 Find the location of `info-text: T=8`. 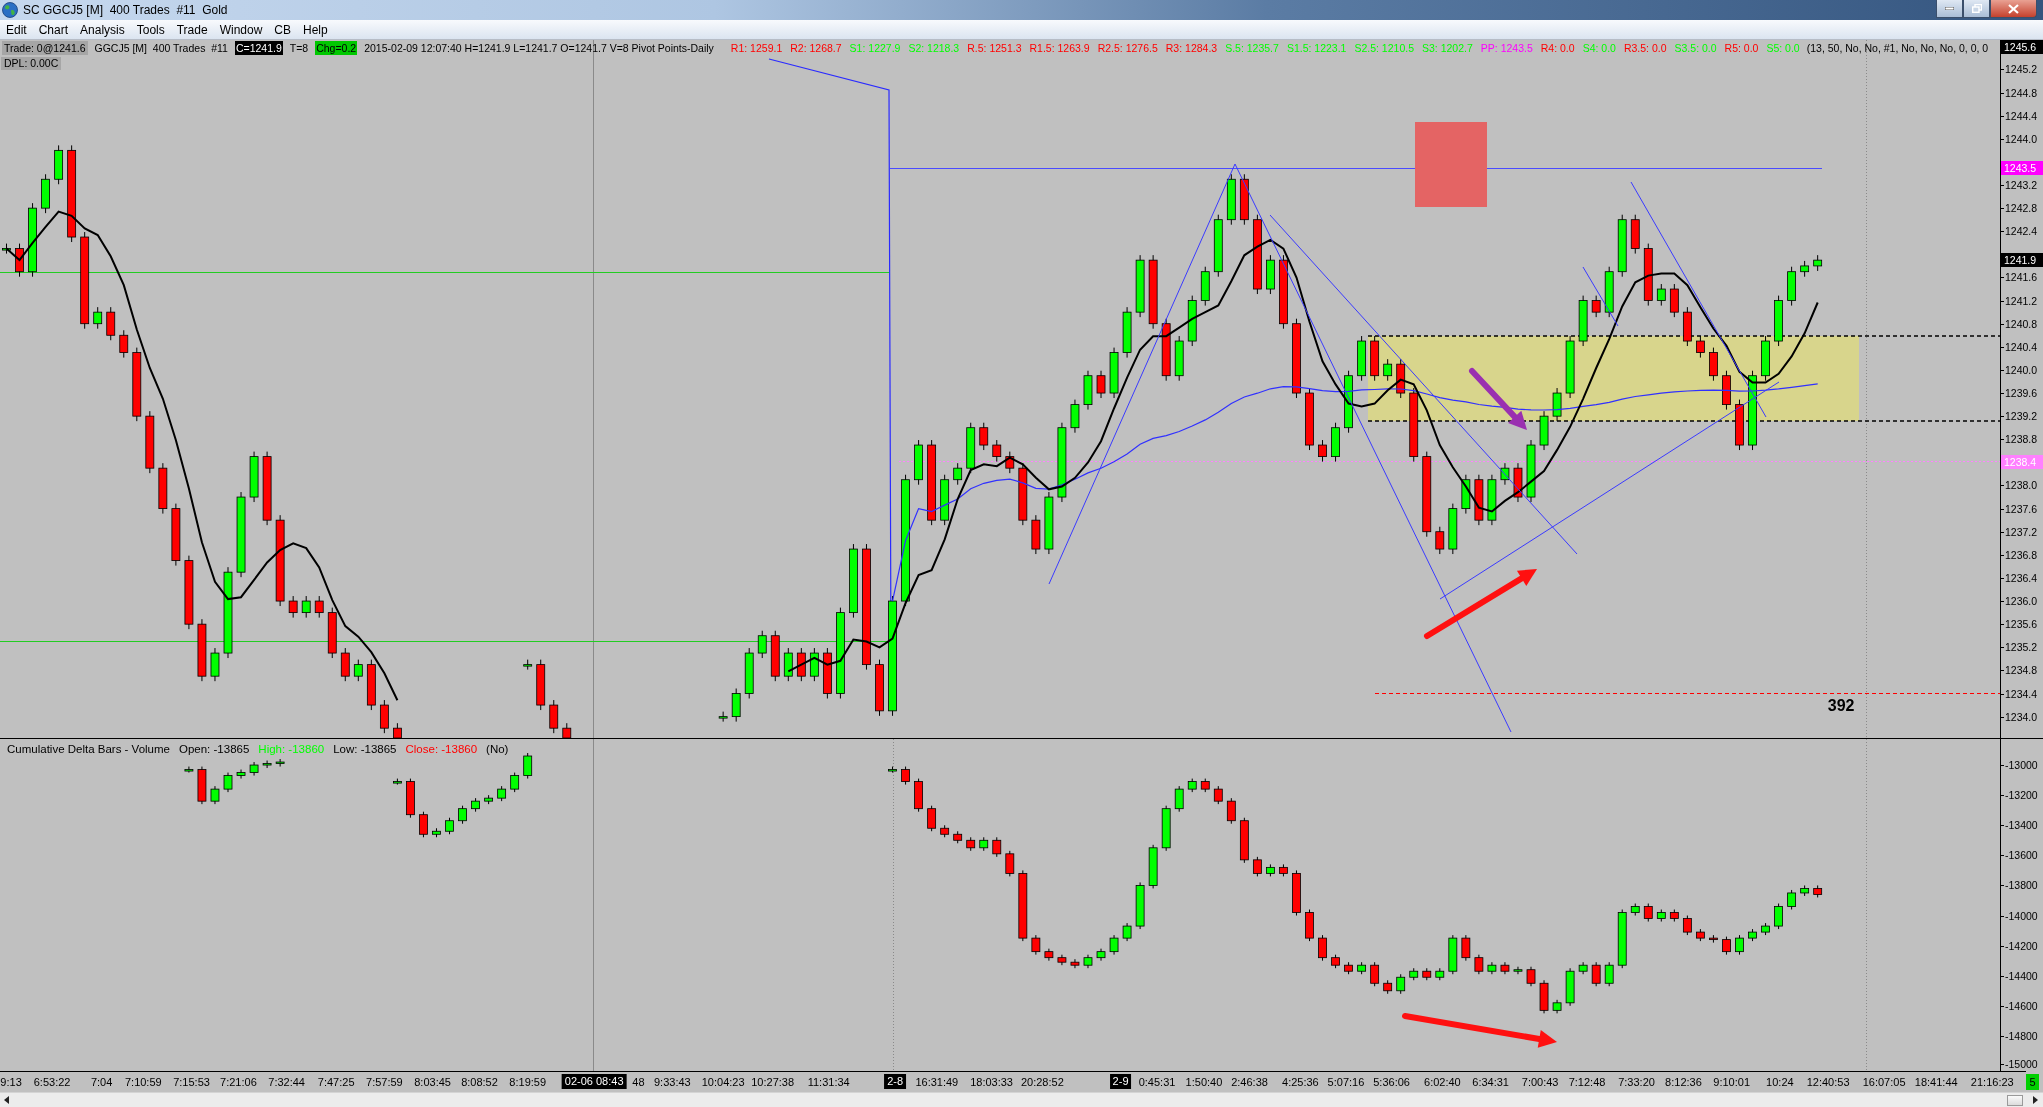

info-text: T=8 is located at coordinates (299, 48).